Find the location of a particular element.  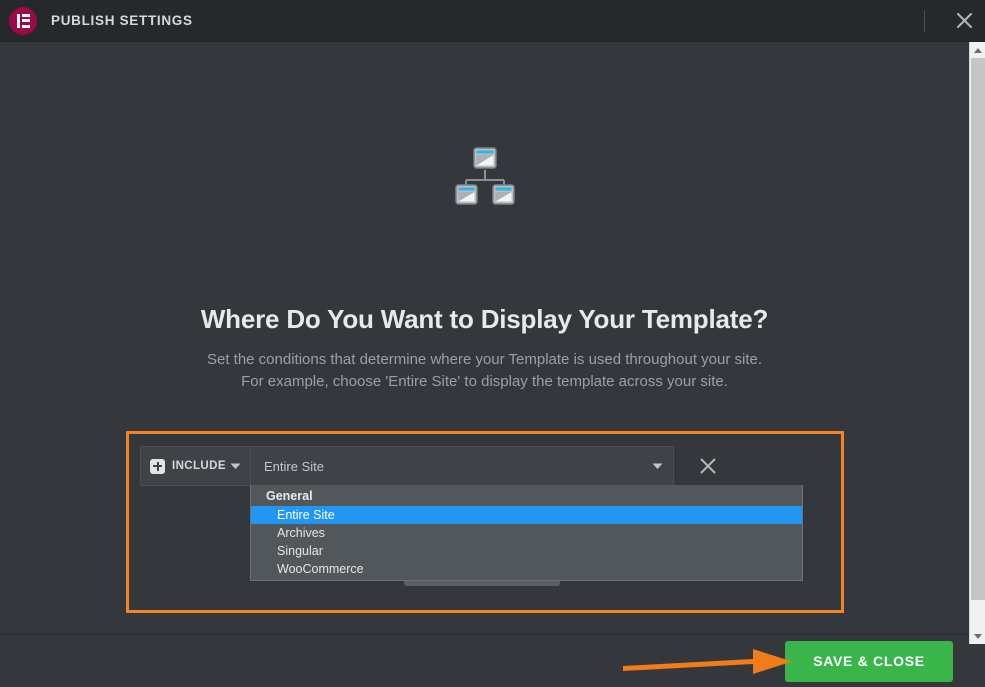

dropdown-group-label: General is located at coordinates (289, 496).